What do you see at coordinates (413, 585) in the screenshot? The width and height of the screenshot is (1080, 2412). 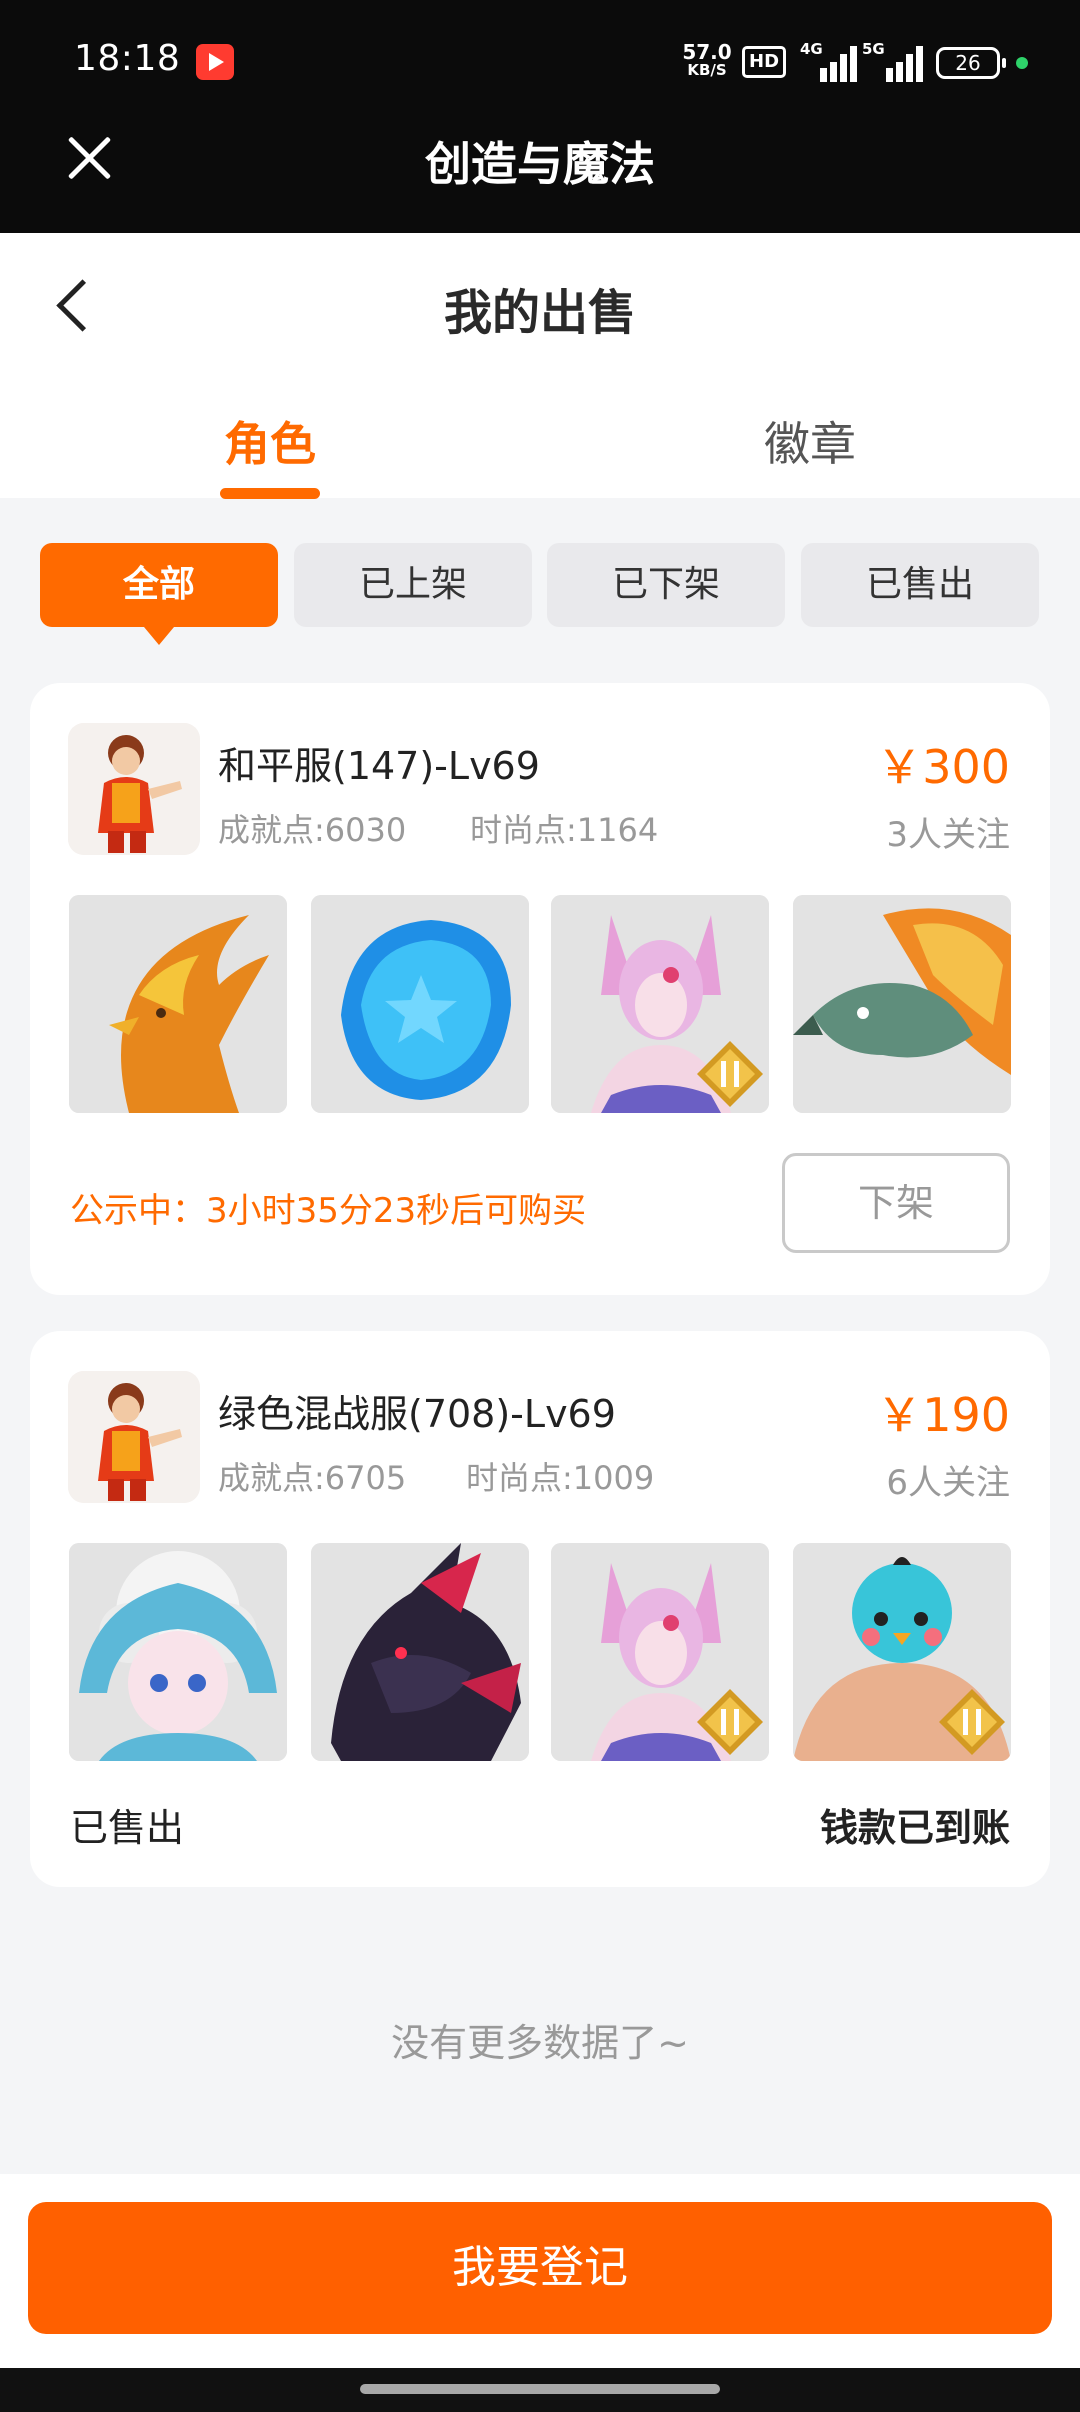 I see `filter-listed: 已上架` at bounding box center [413, 585].